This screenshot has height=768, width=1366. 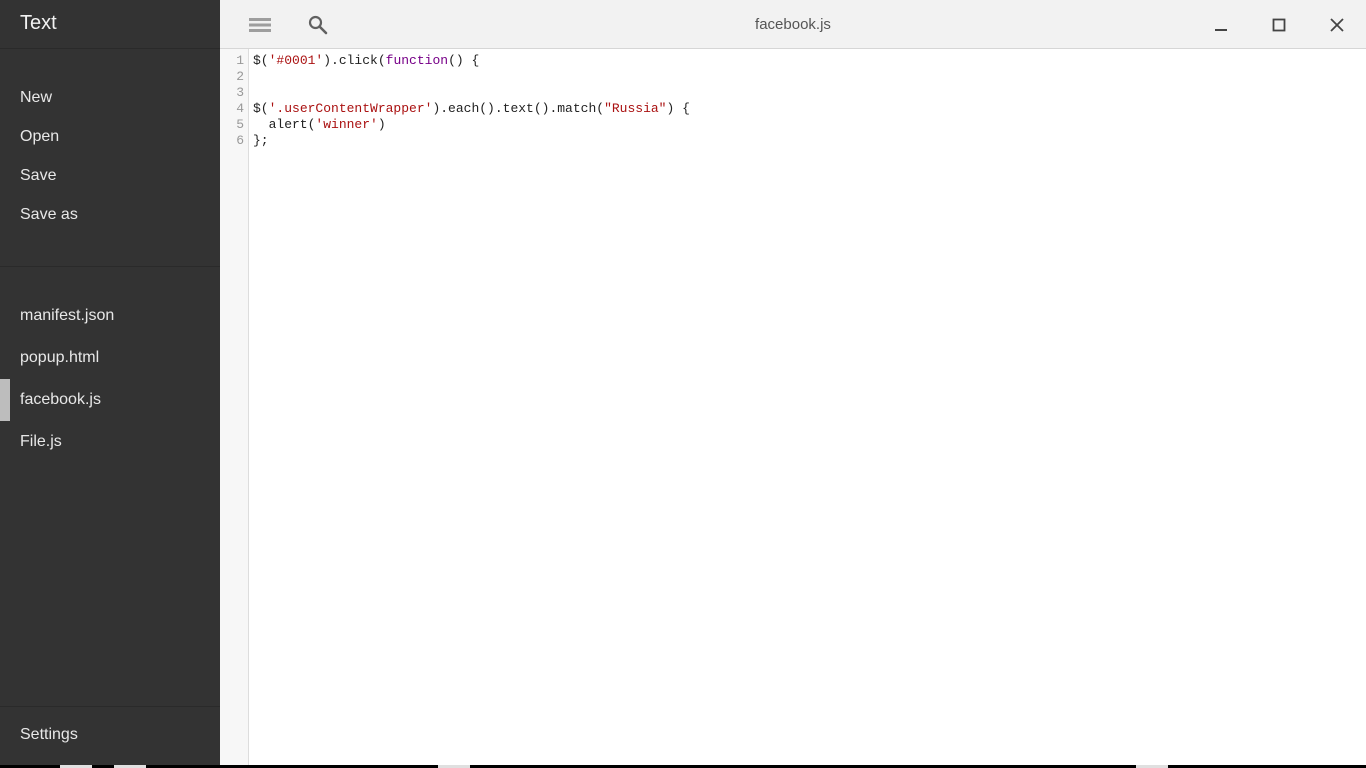 I want to click on search-button, so click(x=318, y=24).